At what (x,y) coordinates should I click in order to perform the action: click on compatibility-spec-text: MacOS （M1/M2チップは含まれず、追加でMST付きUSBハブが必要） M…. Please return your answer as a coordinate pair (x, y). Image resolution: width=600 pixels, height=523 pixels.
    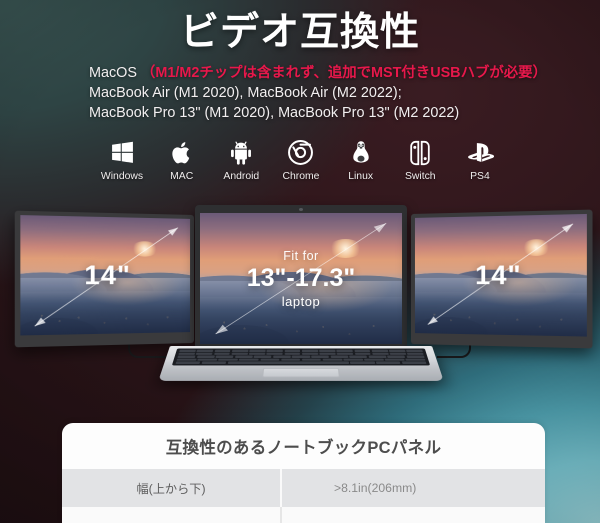
    Looking at the image, I should click on (318, 93).